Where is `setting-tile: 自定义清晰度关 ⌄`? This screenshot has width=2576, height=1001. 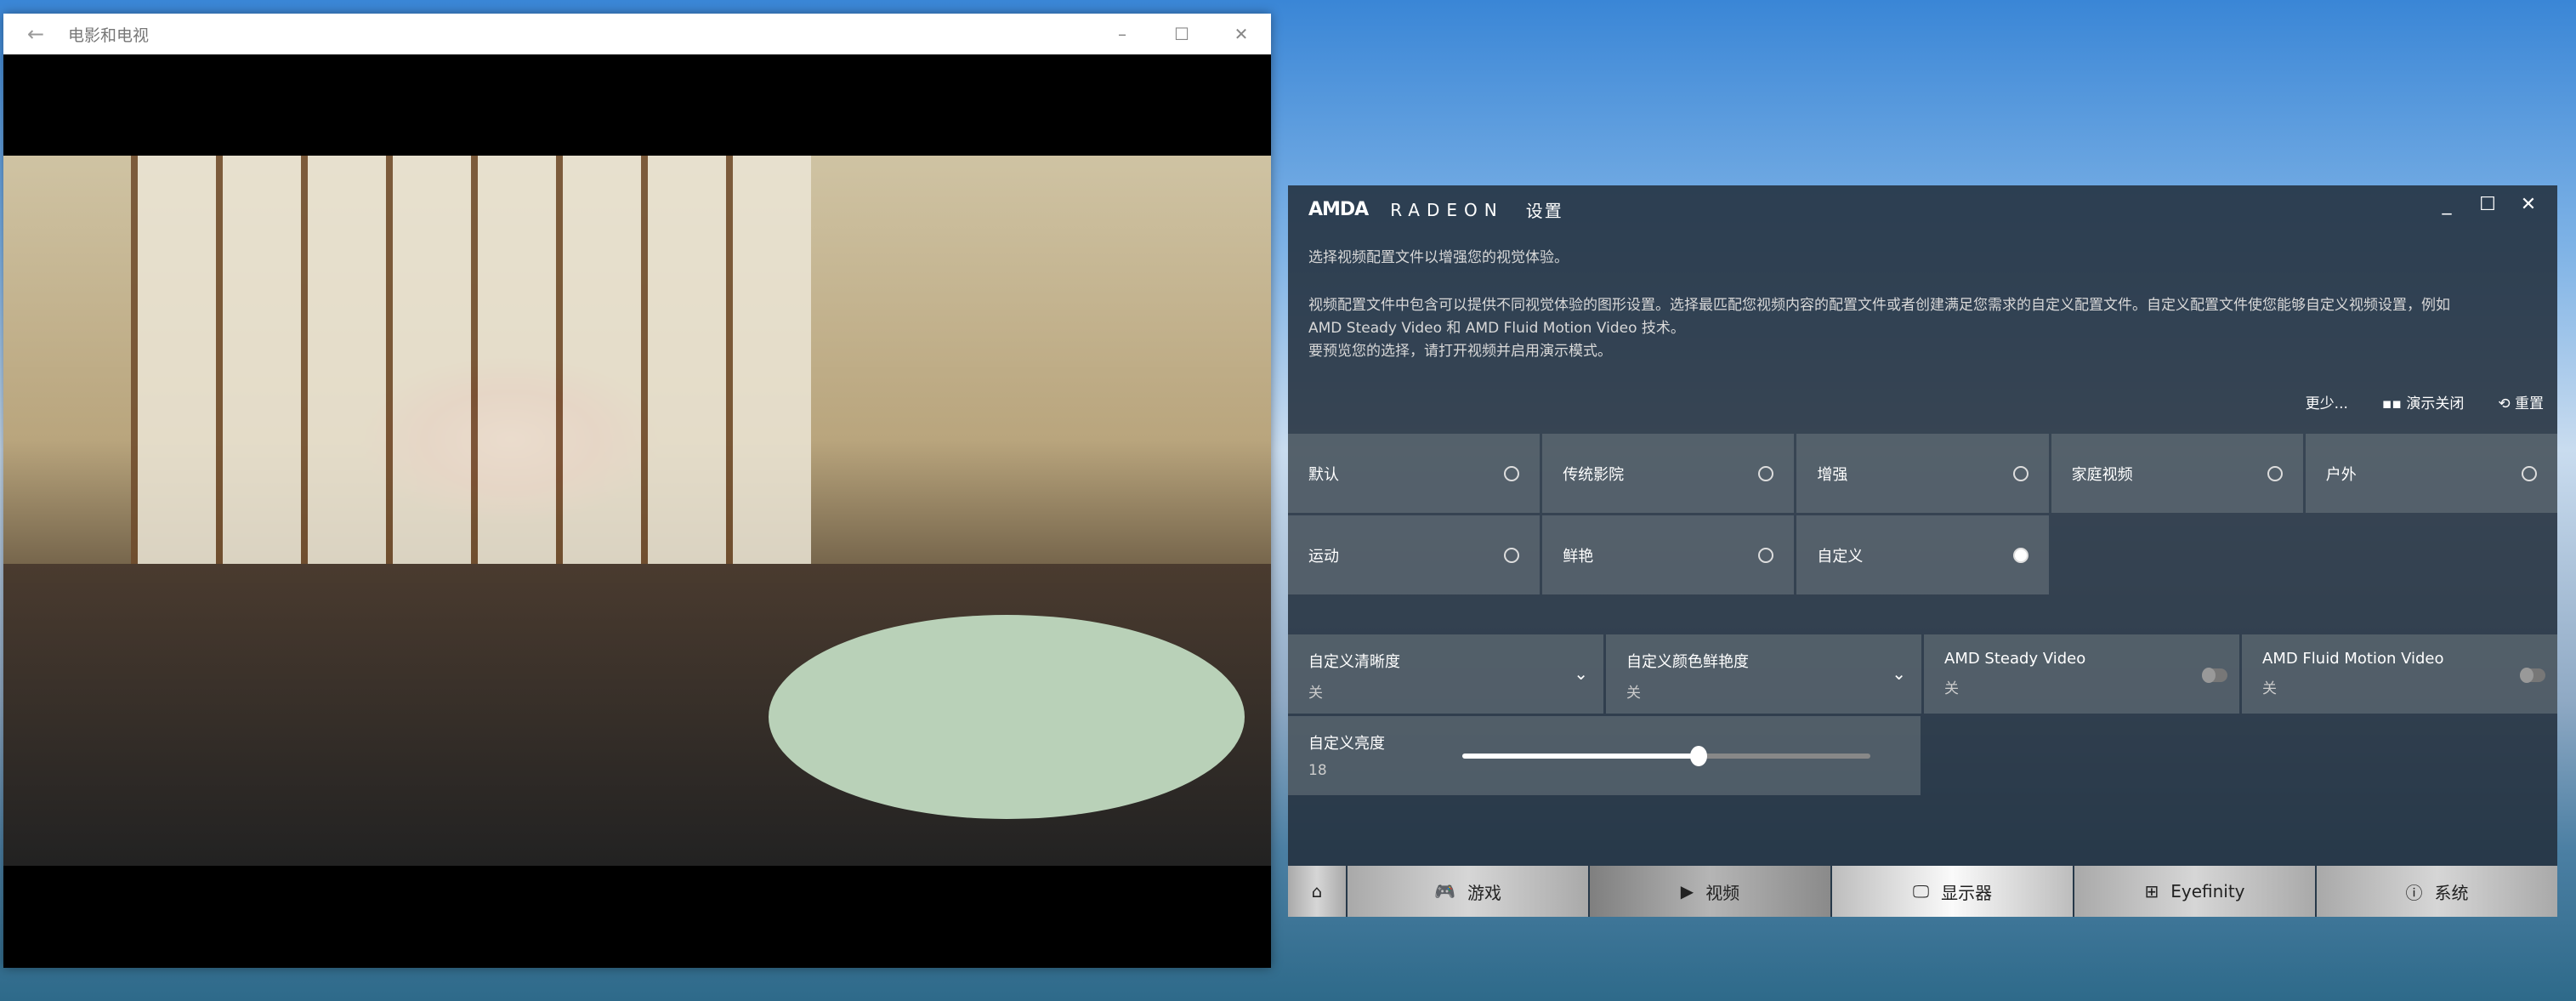 setting-tile: 自定义清晰度关 ⌄ is located at coordinates (1446, 674).